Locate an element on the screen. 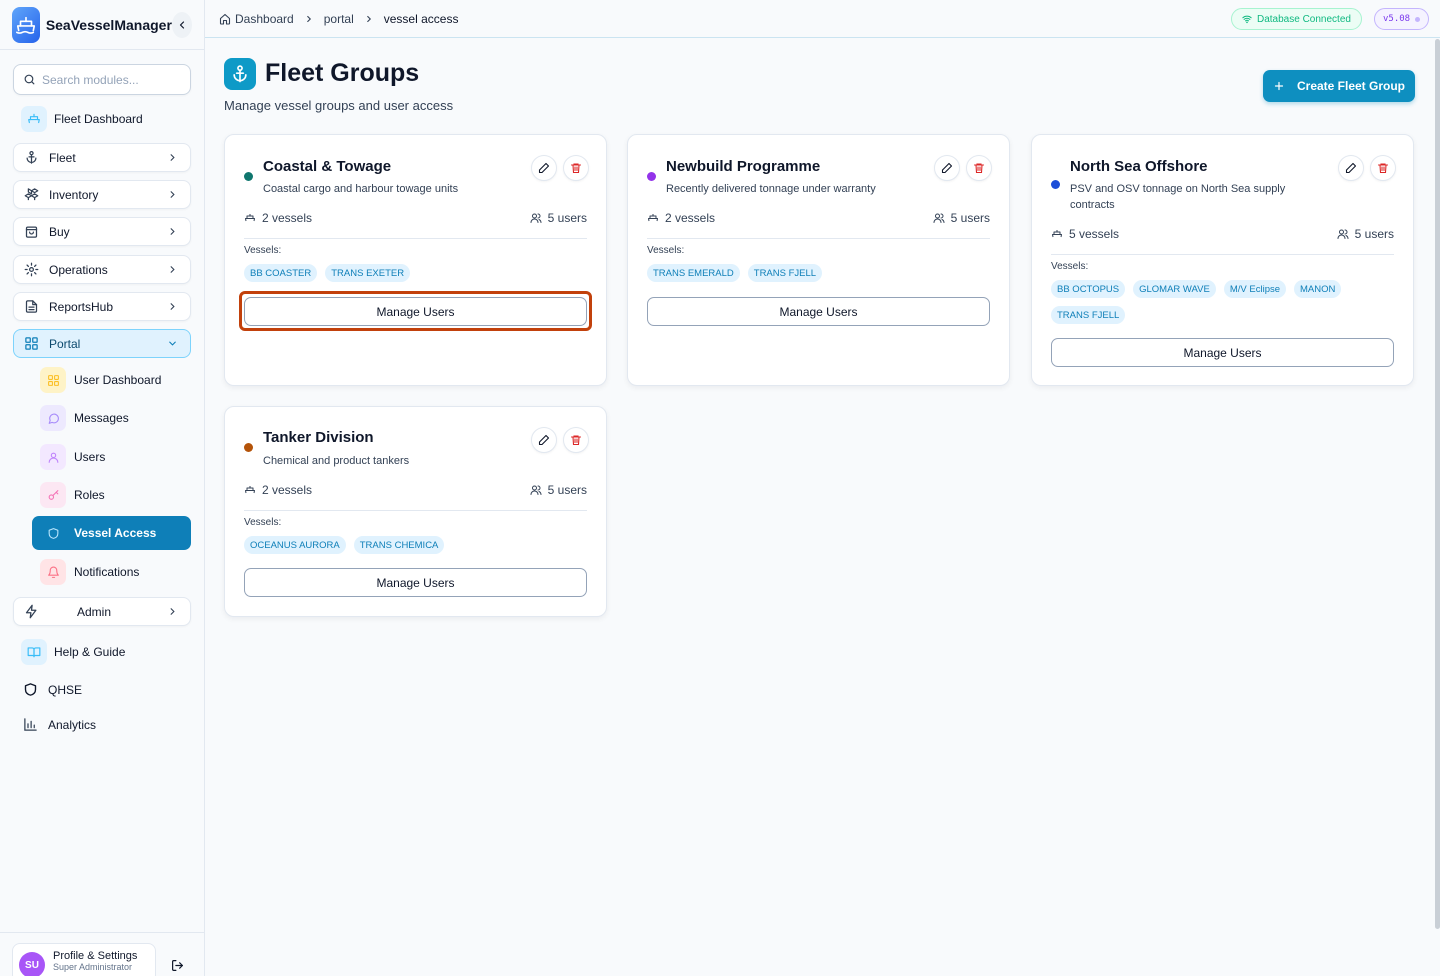  sidebar-item-label: Fleet is located at coordinates (62, 157).